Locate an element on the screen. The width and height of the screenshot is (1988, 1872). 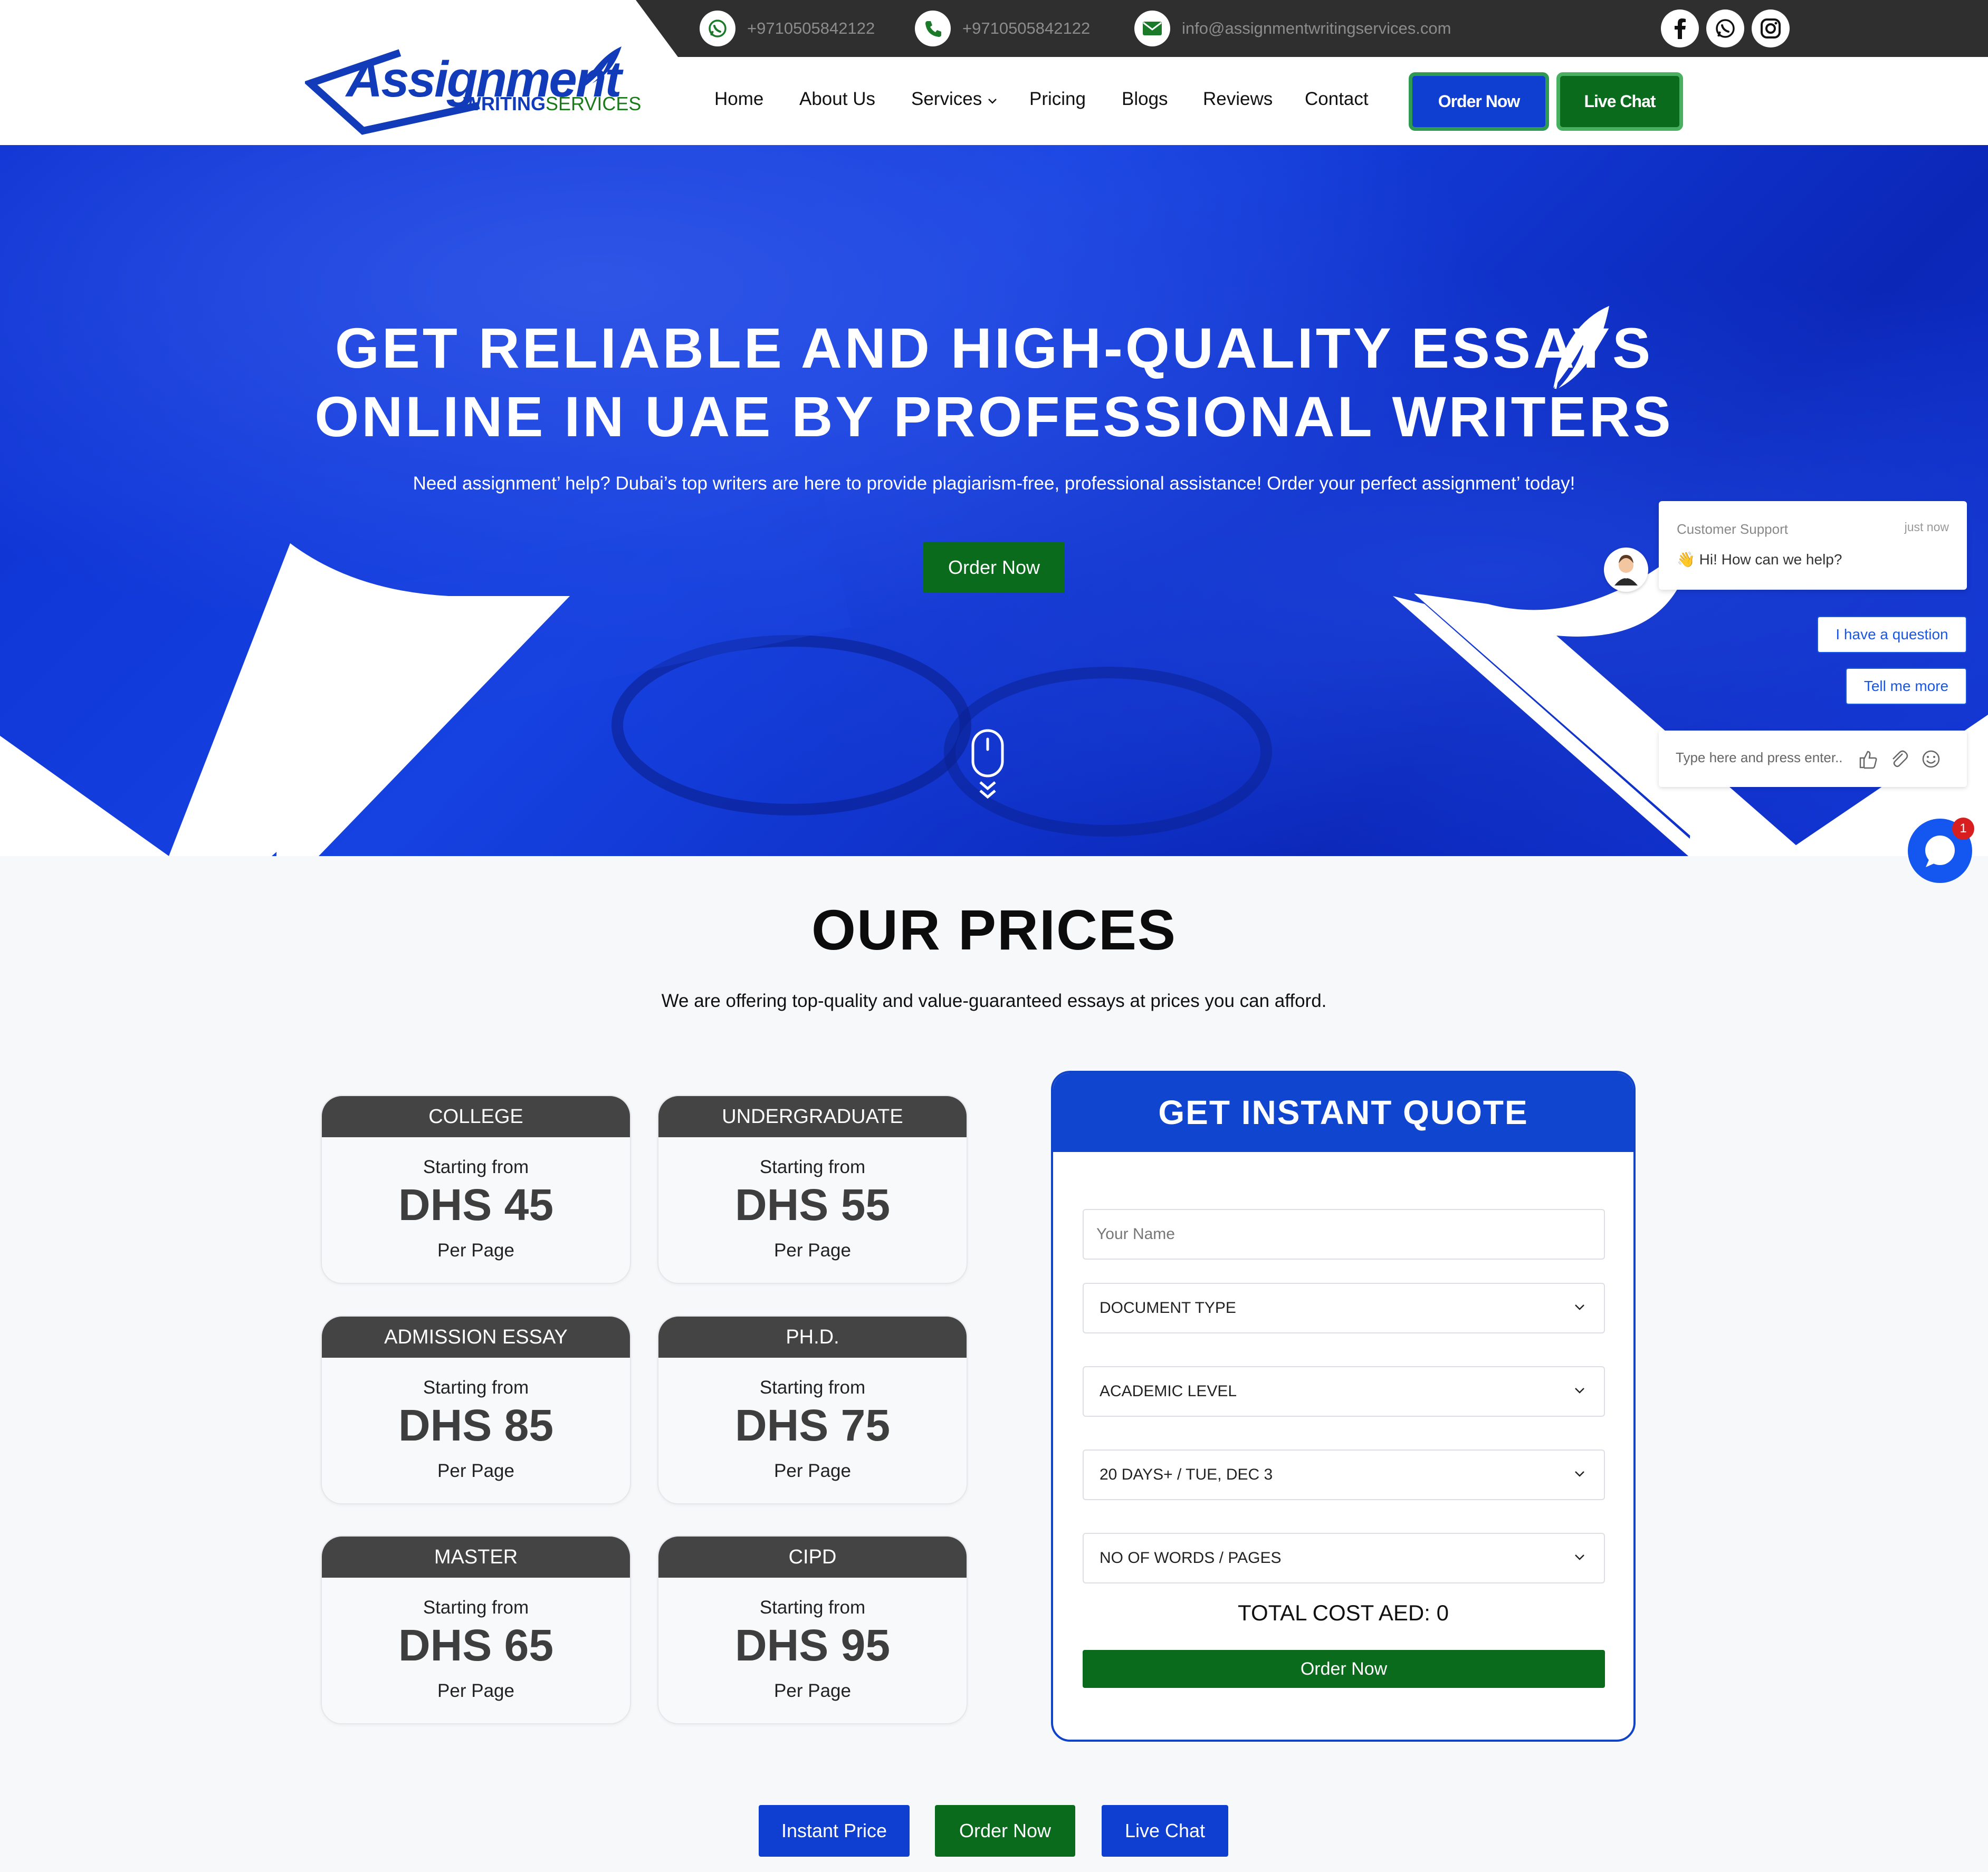
deadline-value: 20 DAYS+ / TUE, DEC 3 is located at coordinates (1186, 1474).